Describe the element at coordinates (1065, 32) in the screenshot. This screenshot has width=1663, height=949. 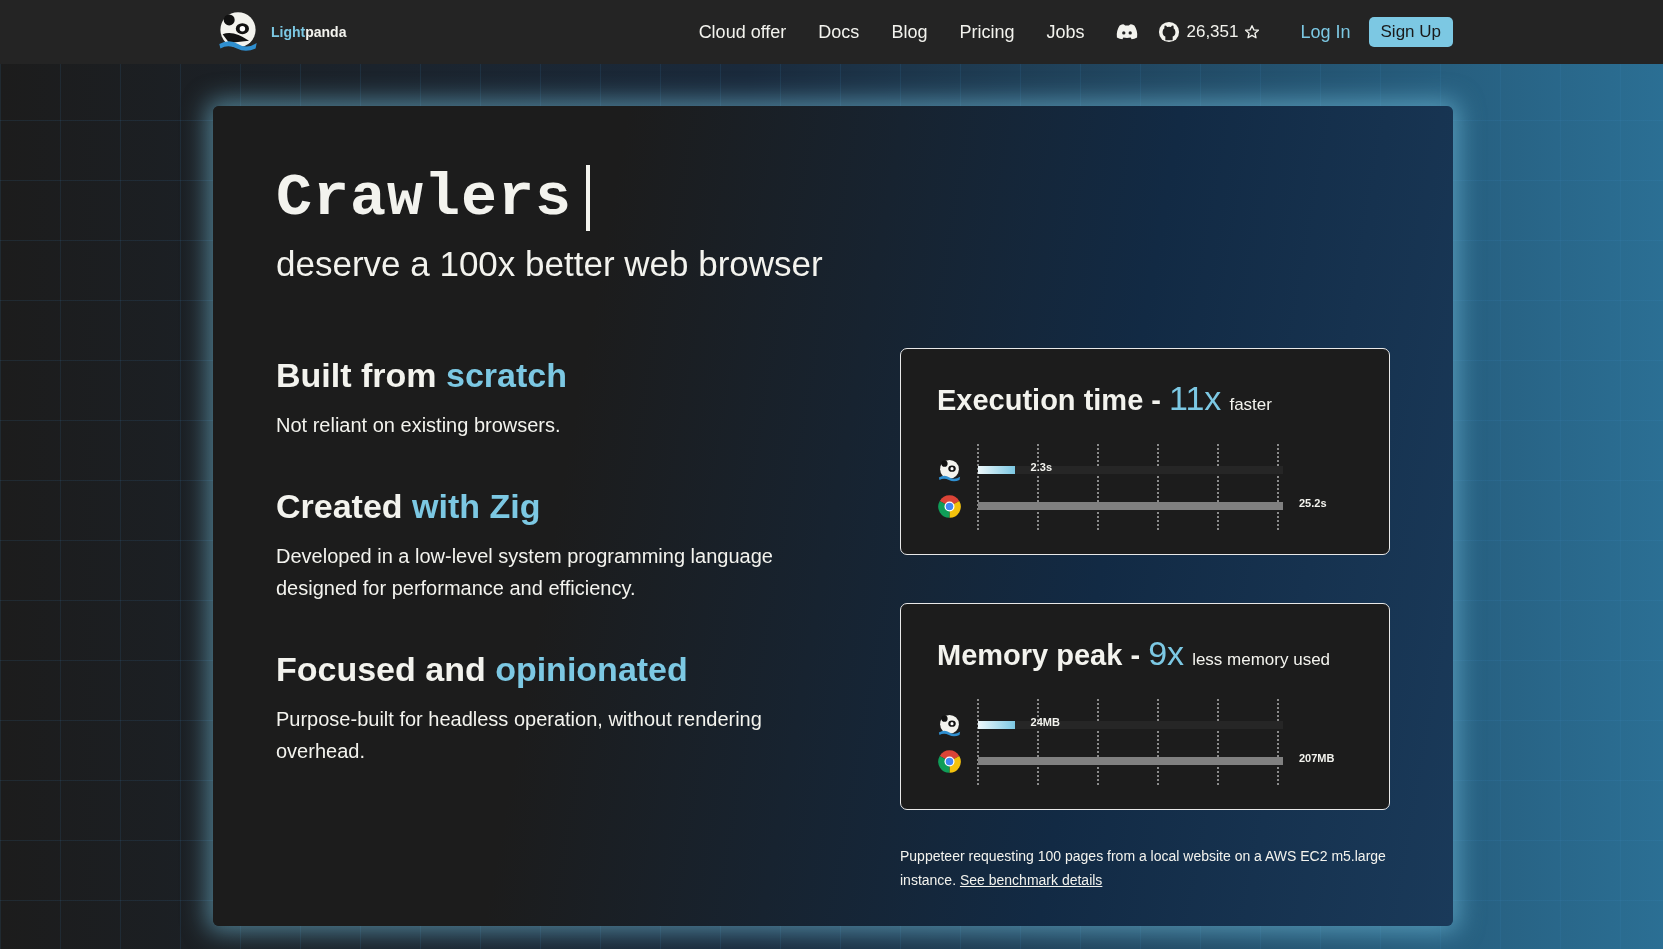
I see `nav-link: Jobs` at that location.